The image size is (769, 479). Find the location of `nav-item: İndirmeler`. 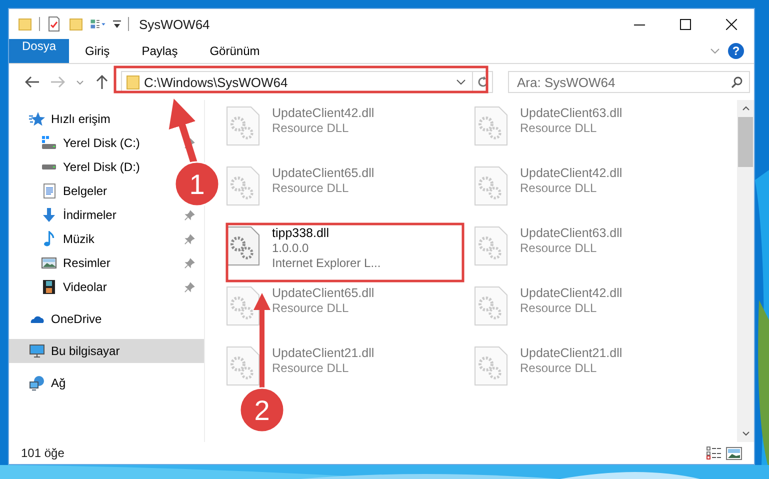

nav-item: İndirmeler is located at coordinates (79, 215).